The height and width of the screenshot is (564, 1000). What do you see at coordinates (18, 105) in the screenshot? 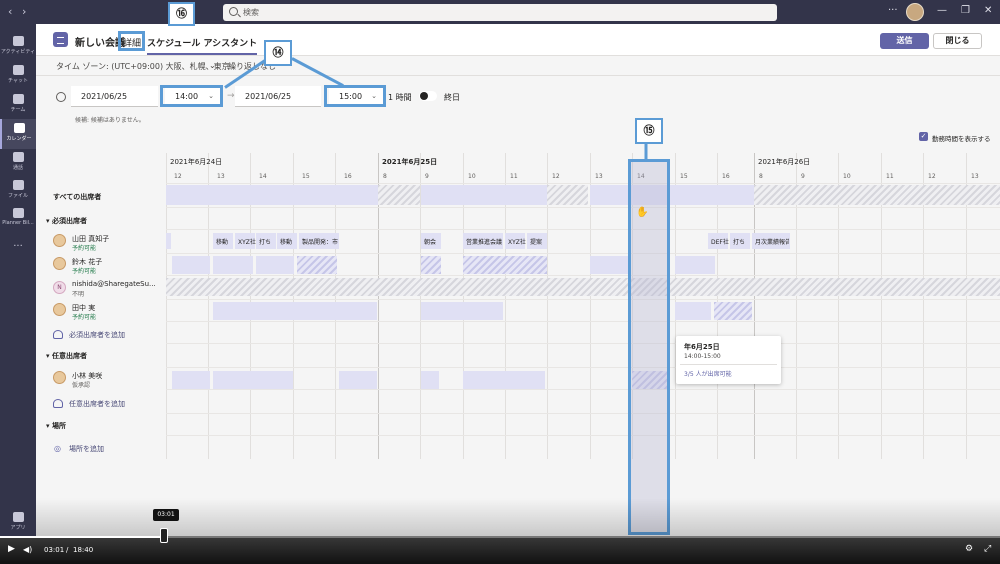
I see `rail-teams: チーム` at bounding box center [18, 105].